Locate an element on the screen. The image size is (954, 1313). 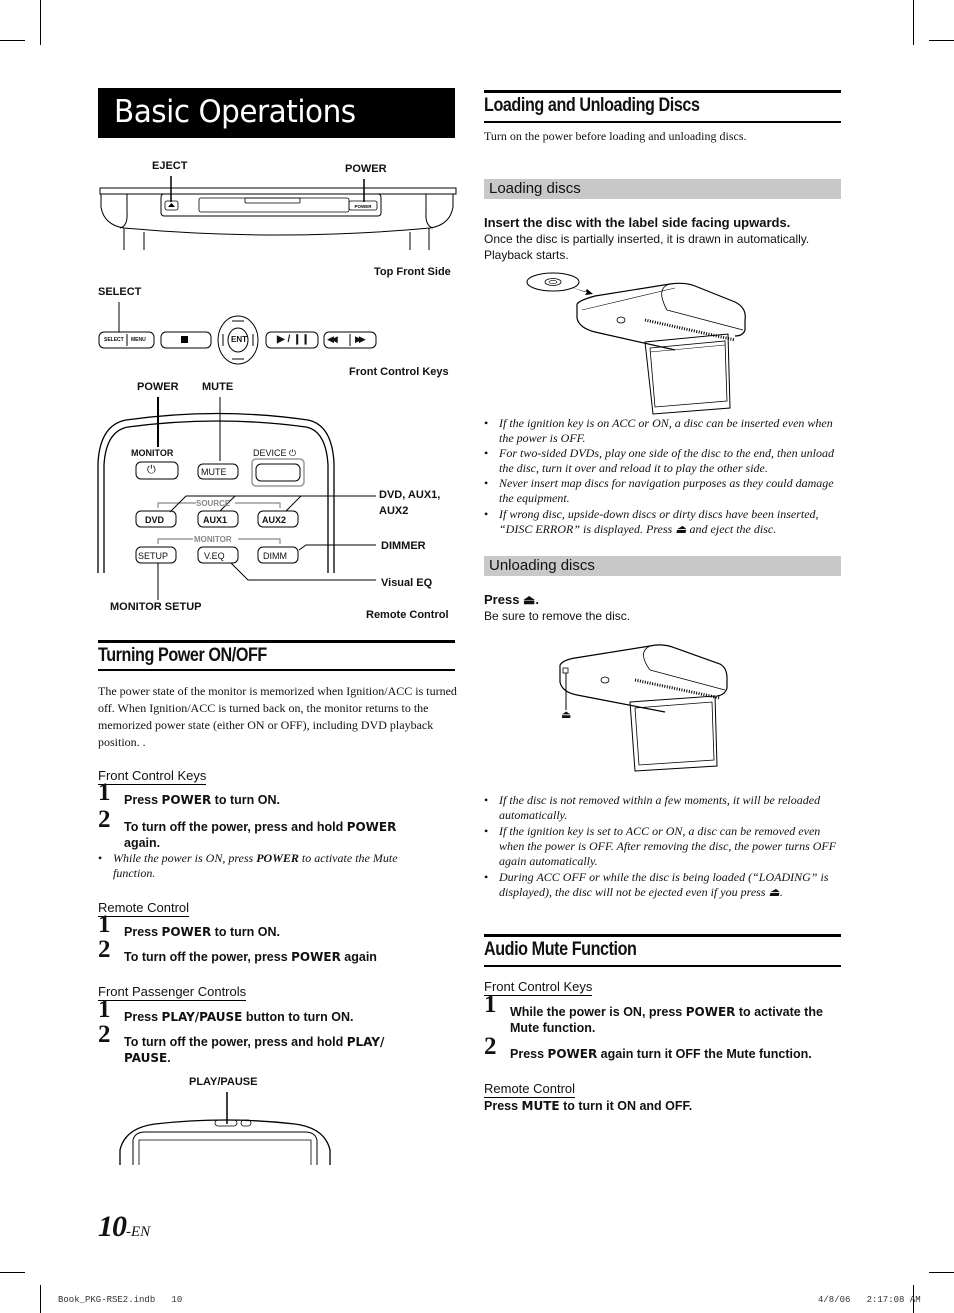
key-play-pause: PLAY/PAUSE is located at coordinates (202, 1017).